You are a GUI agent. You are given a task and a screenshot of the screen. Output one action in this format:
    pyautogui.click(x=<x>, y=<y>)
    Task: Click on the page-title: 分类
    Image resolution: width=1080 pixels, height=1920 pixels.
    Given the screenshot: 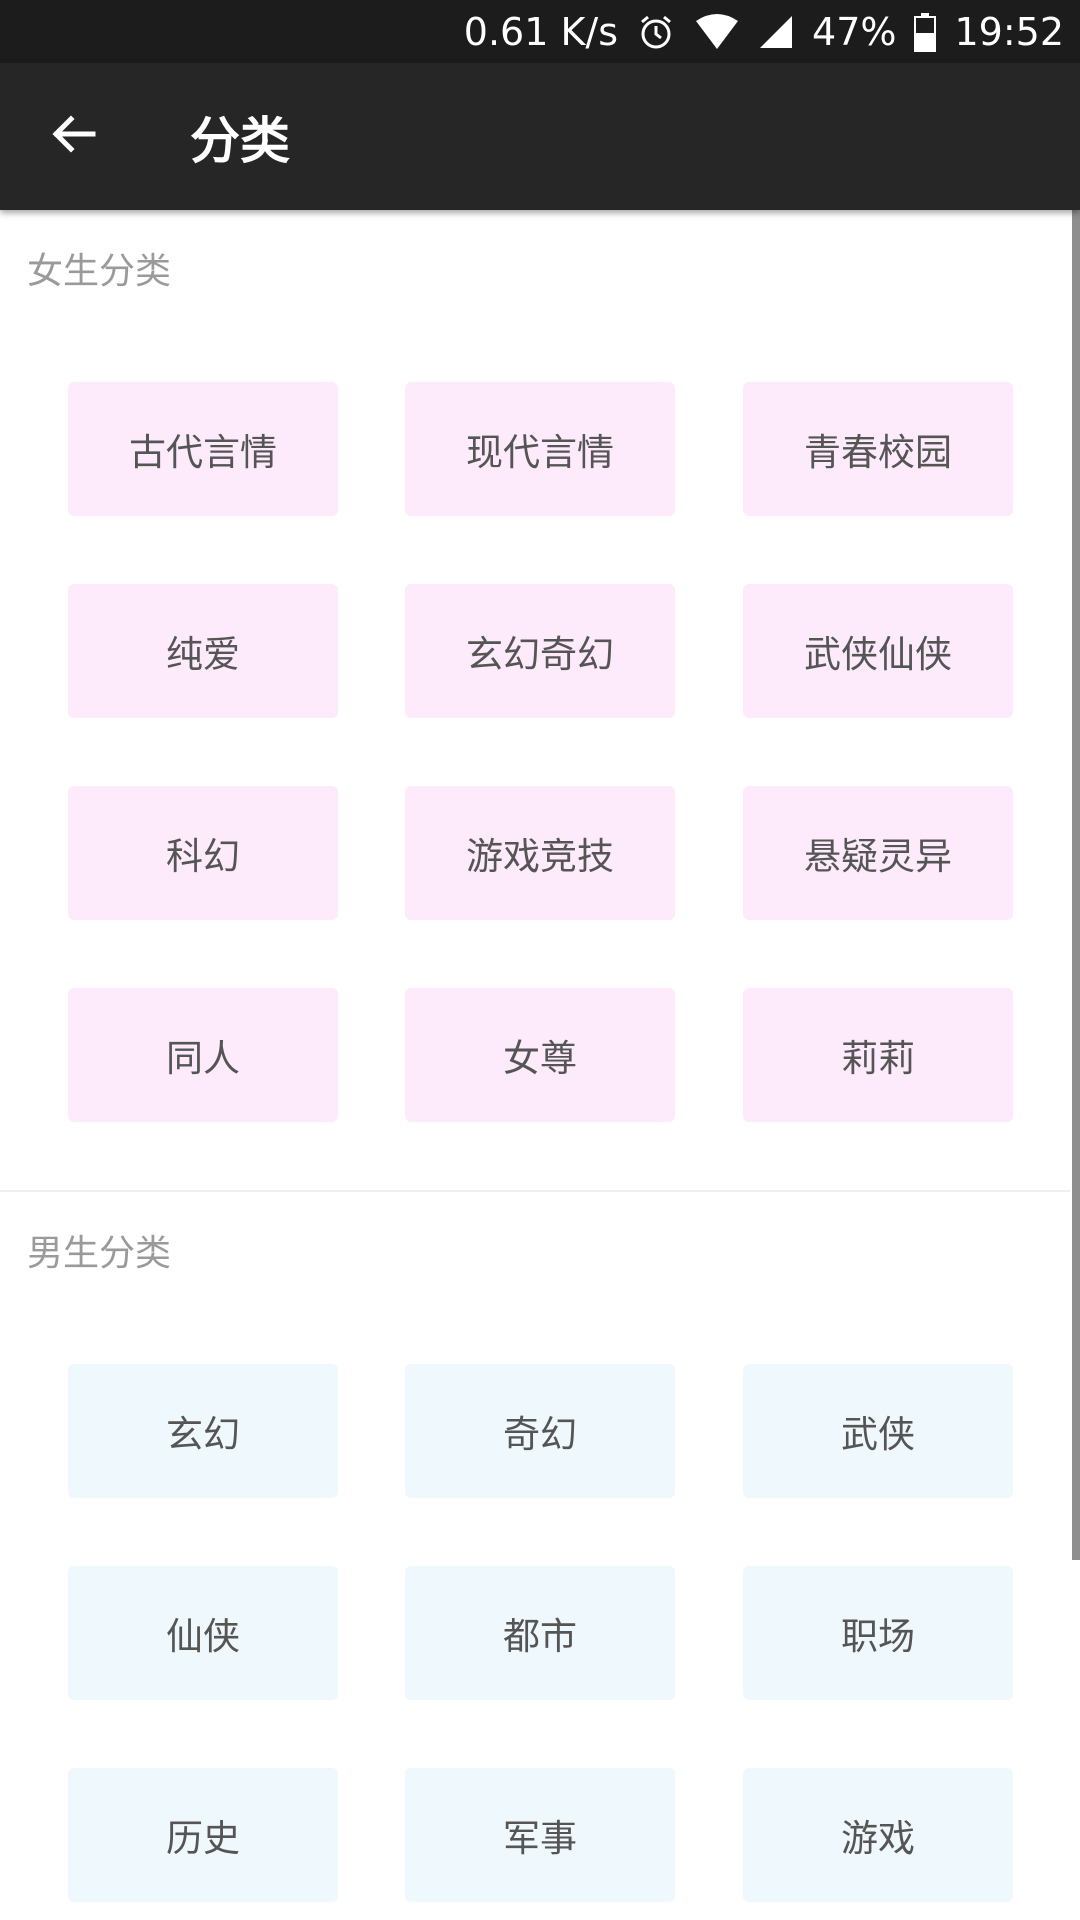 What is the action you would take?
    pyautogui.click(x=240, y=140)
    